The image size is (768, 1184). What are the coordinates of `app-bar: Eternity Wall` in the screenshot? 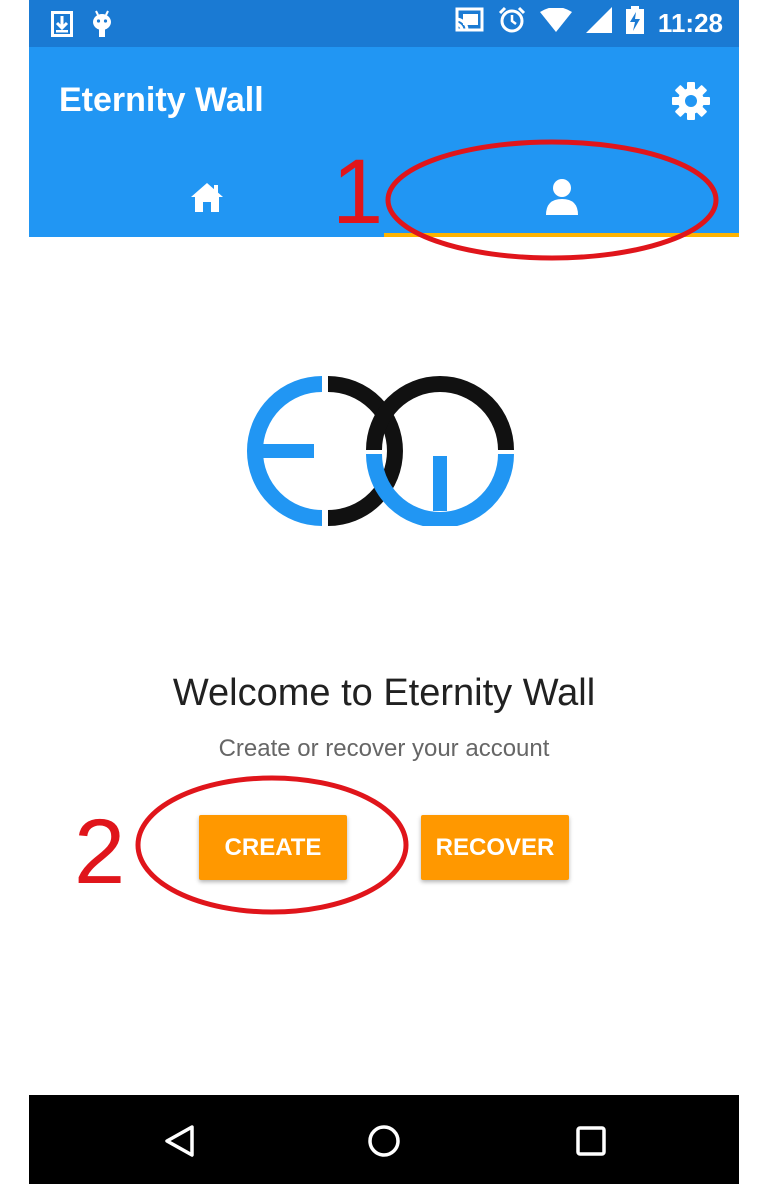 It's located at (384, 142).